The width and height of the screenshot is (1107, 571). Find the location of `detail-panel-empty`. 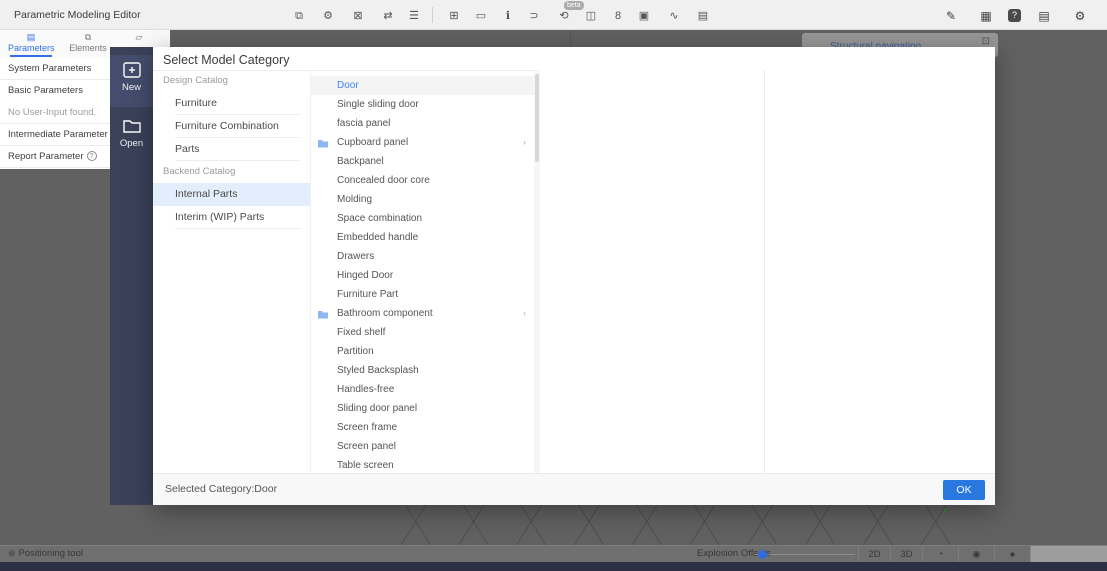

detail-panel-empty is located at coordinates (880, 271).